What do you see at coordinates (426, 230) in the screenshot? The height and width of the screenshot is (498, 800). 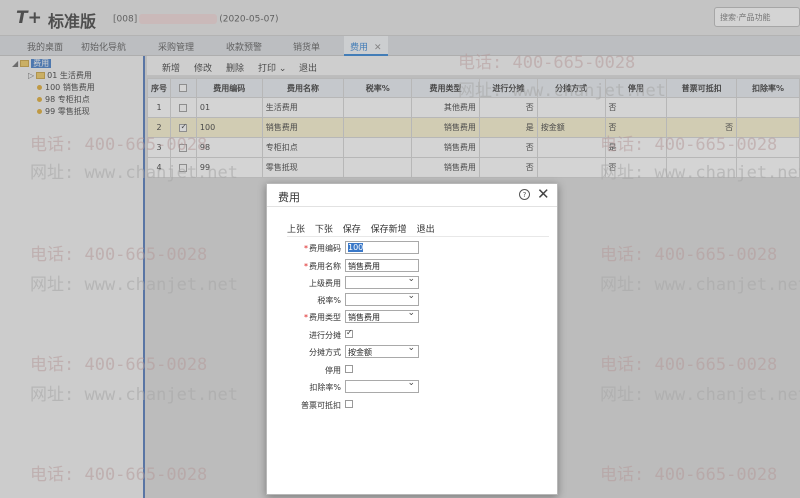 I see `exit-button: 退出` at bounding box center [426, 230].